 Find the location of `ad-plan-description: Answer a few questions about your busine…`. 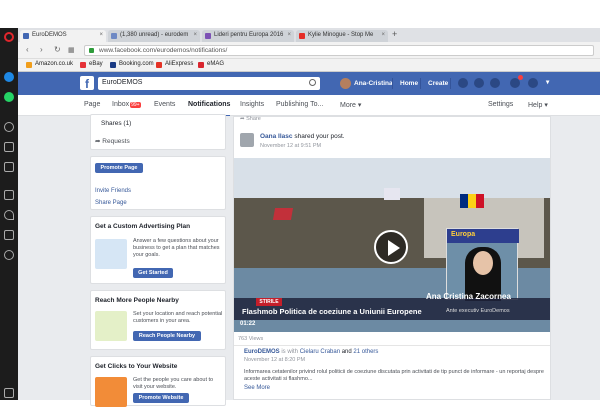

ad-plan-description: Answer a few questions about your busine… is located at coordinates (176, 248).